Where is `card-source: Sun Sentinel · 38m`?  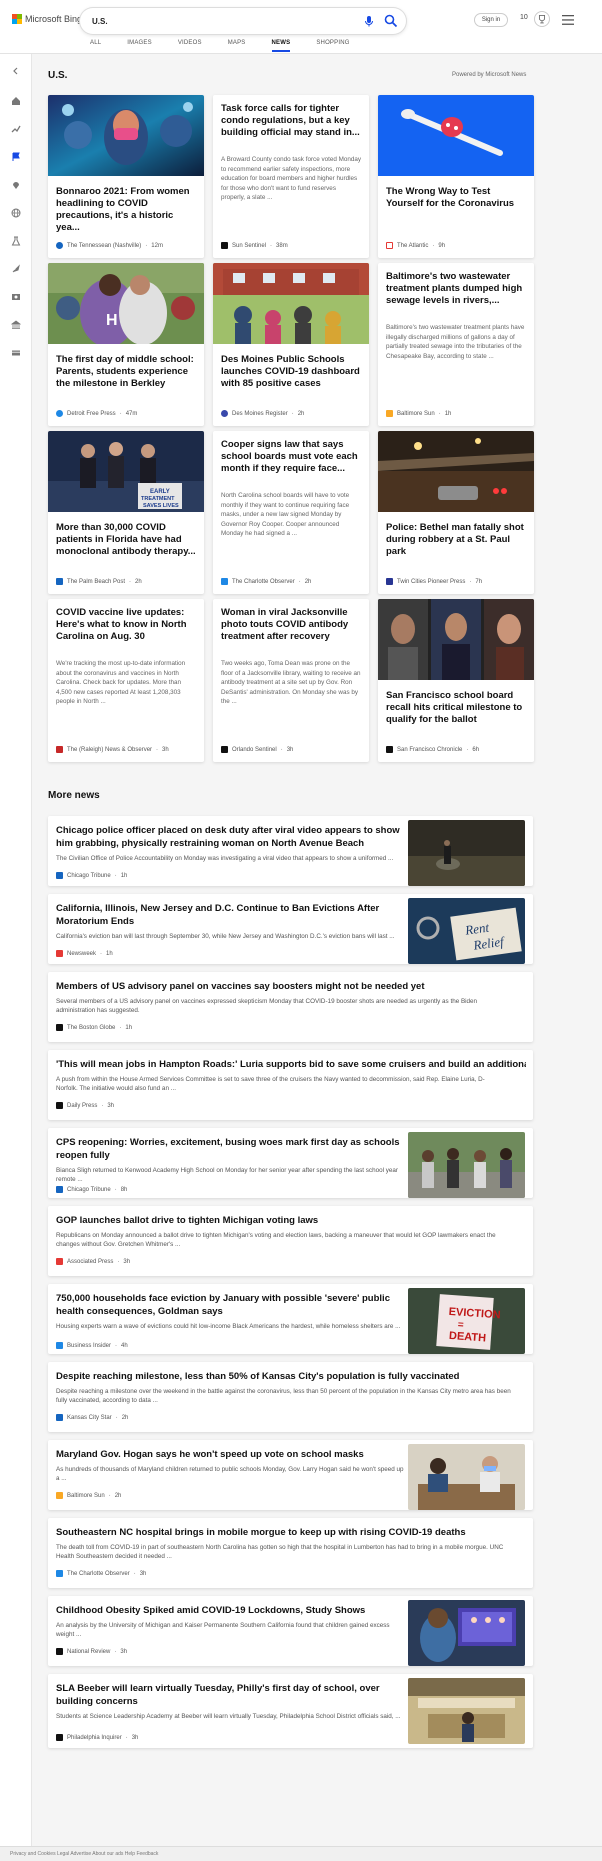 card-source: Sun Sentinel · 38m is located at coordinates (254, 245).